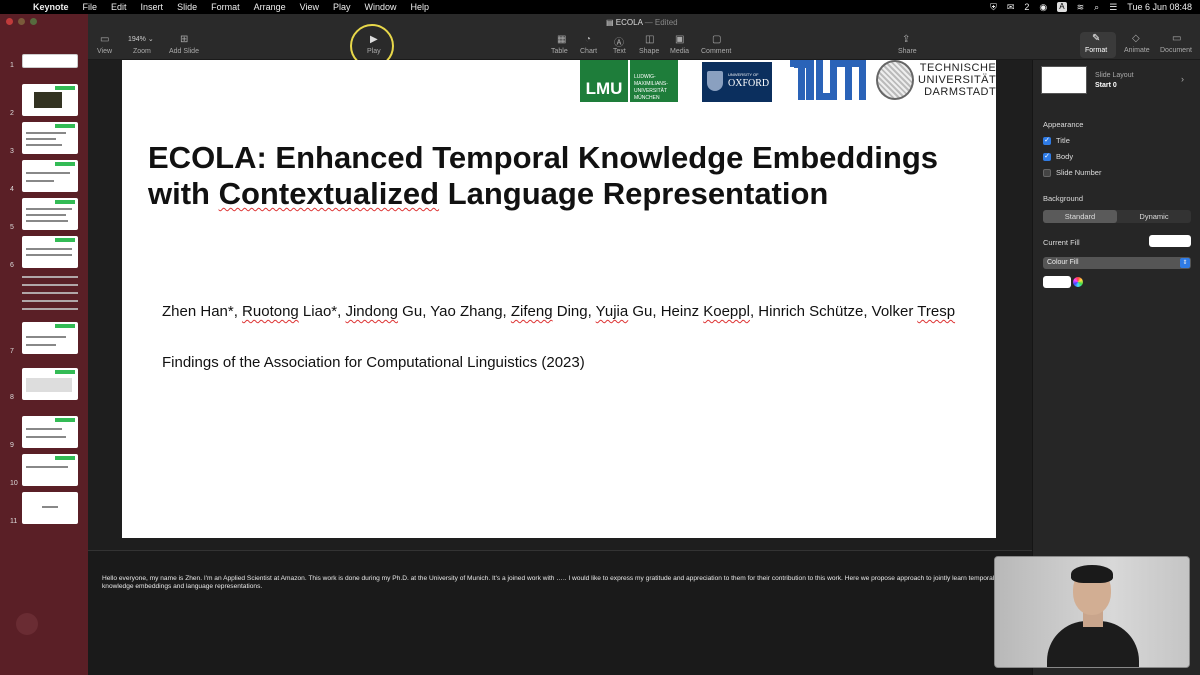 The height and width of the screenshot is (675, 1200). Describe the element at coordinates (716, 51) in the screenshot. I see `comment-button: Comment` at that location.